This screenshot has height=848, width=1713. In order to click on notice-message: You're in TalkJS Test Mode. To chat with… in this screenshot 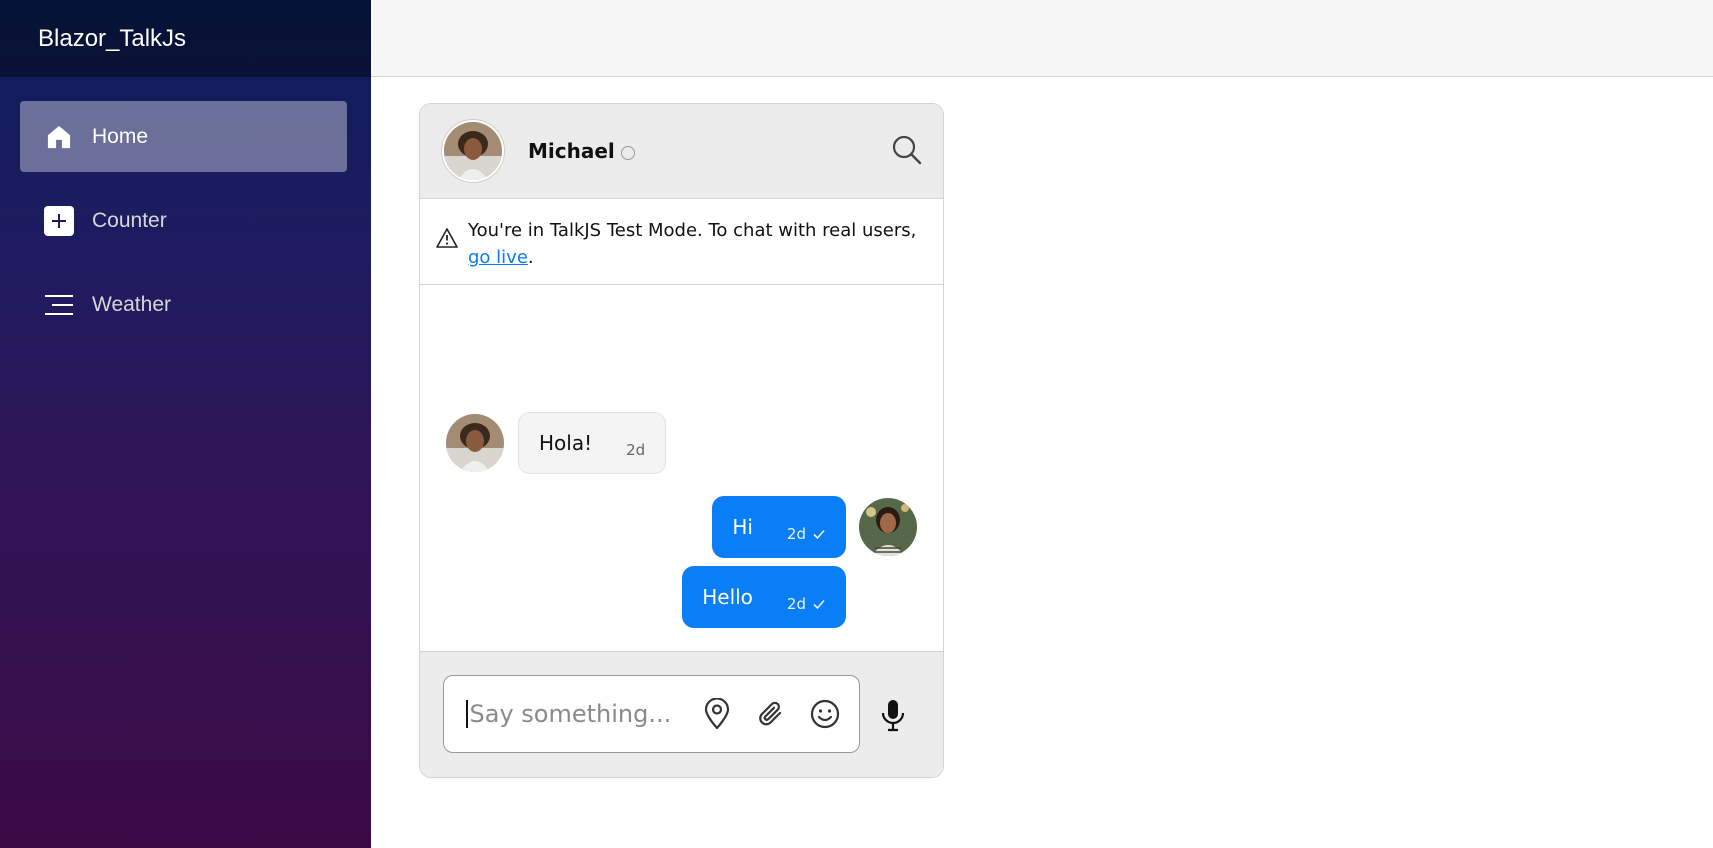, I will do `click(692, 230)`.